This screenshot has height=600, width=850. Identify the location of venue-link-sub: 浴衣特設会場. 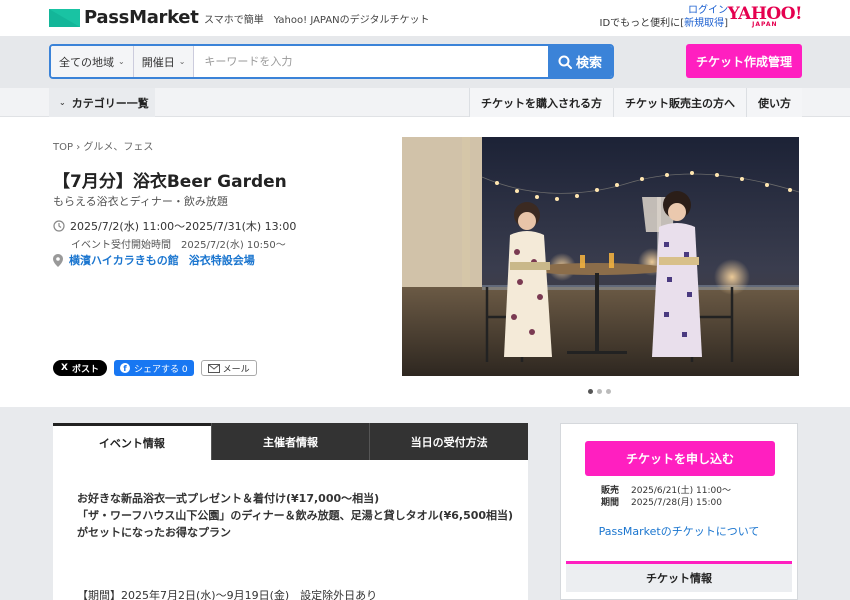
(222, 260).